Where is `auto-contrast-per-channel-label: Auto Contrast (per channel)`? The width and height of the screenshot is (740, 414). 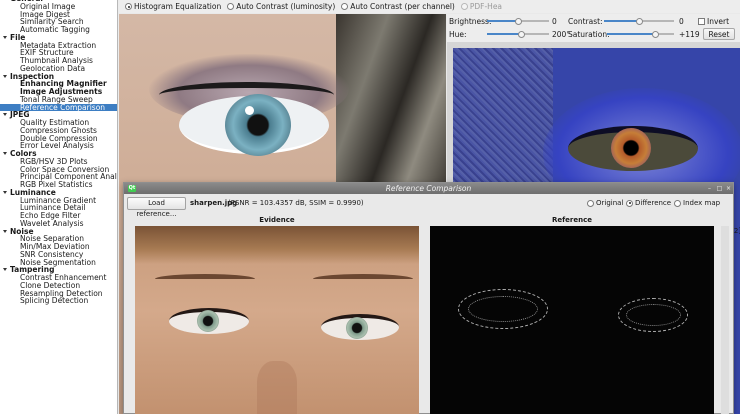
auto-contrast-per-channel-label: Auto Contrast (per channel) is located at coordinates (402, 6).